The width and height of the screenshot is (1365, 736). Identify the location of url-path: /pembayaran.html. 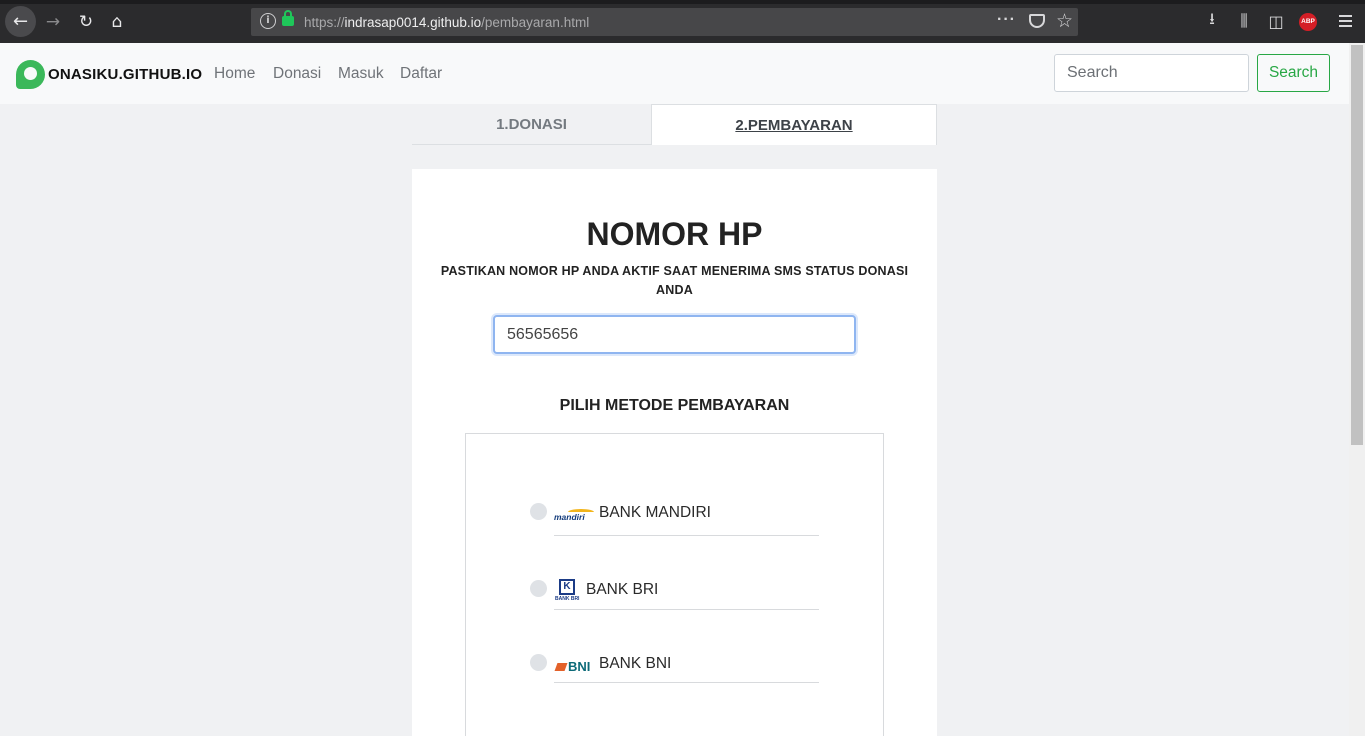
(535, 22).